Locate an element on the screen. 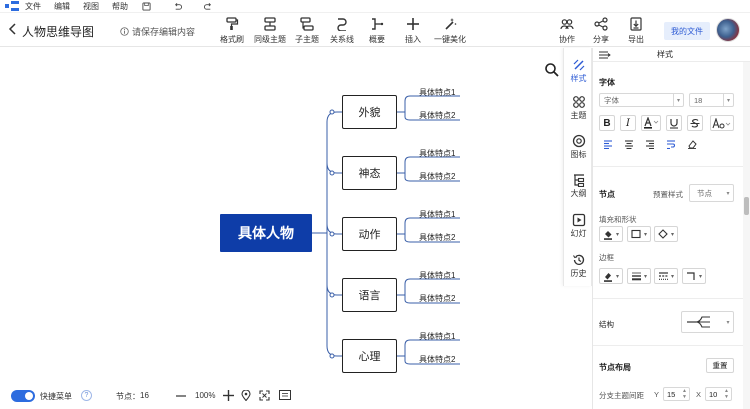 The height and width of the screenshot is (409, 750). shape-button: ▾ is located at coordinates (639, 234).